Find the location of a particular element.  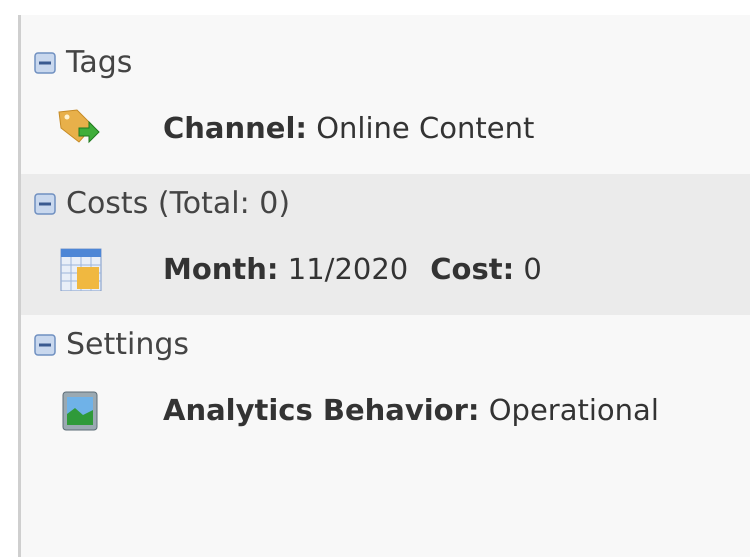

section-title: Settings is located at coordinates (128, 344).